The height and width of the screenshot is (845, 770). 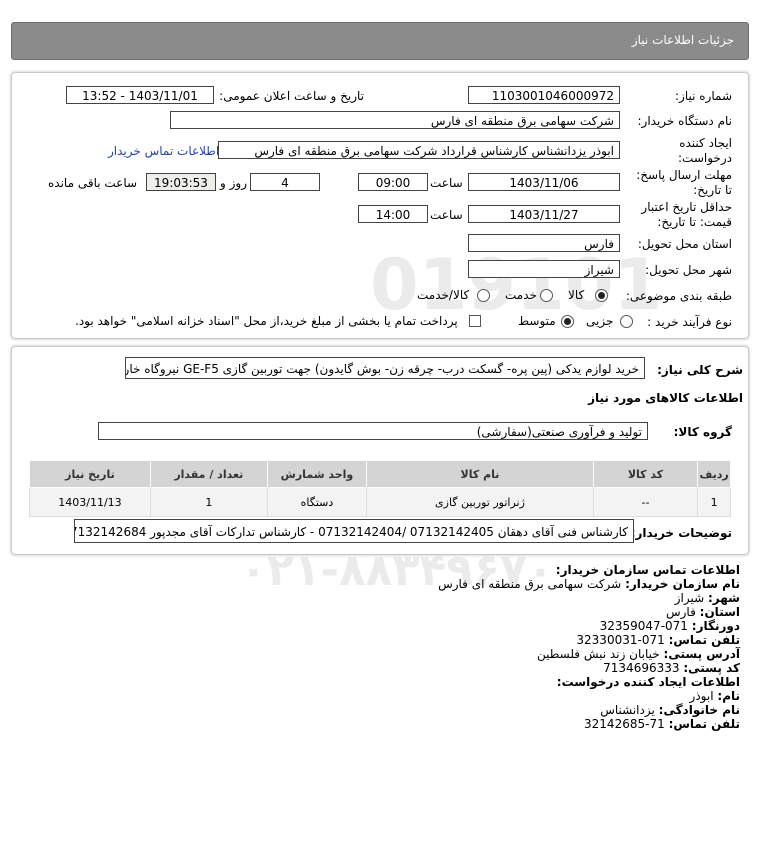 What do you see at coordinates (544, 182) in the screenshot?
I see `deadline-date-field: 1403/11/06` at bounding box center [544, 182].